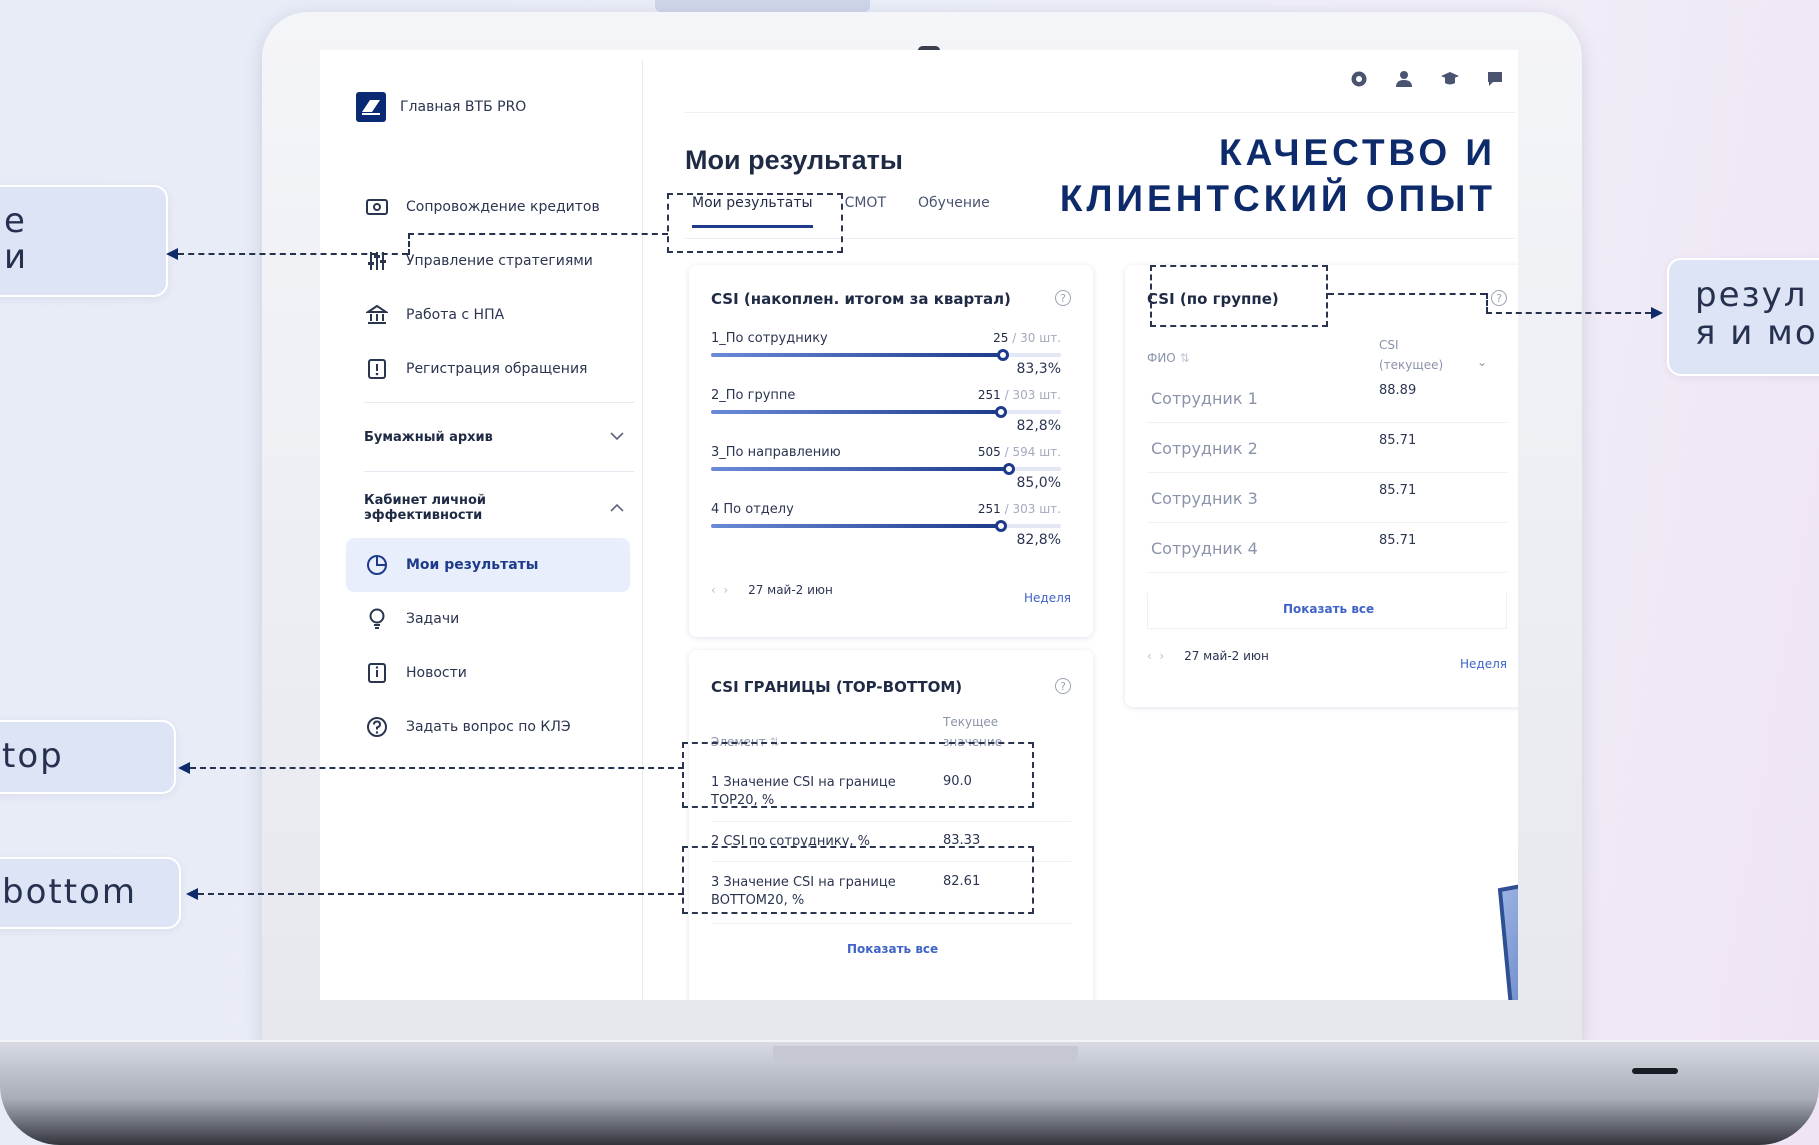  I want to click on laptop-led, so click(1655, 1071).